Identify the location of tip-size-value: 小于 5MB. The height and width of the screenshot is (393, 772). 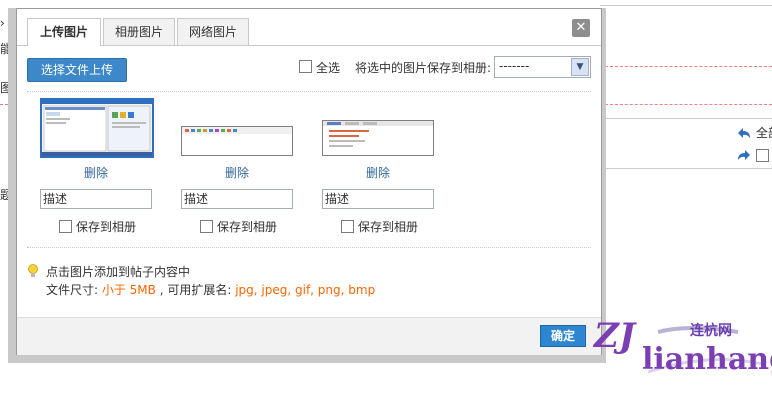
(128, 290).